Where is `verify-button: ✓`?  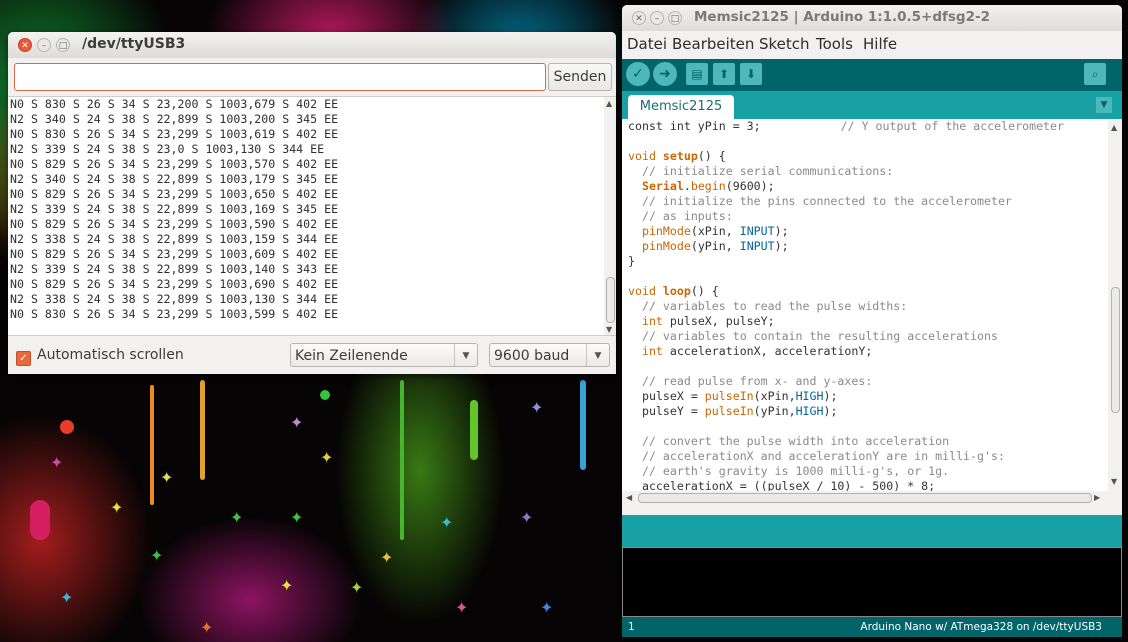 verify-button: ✓ is located at coordinates (638, 74).